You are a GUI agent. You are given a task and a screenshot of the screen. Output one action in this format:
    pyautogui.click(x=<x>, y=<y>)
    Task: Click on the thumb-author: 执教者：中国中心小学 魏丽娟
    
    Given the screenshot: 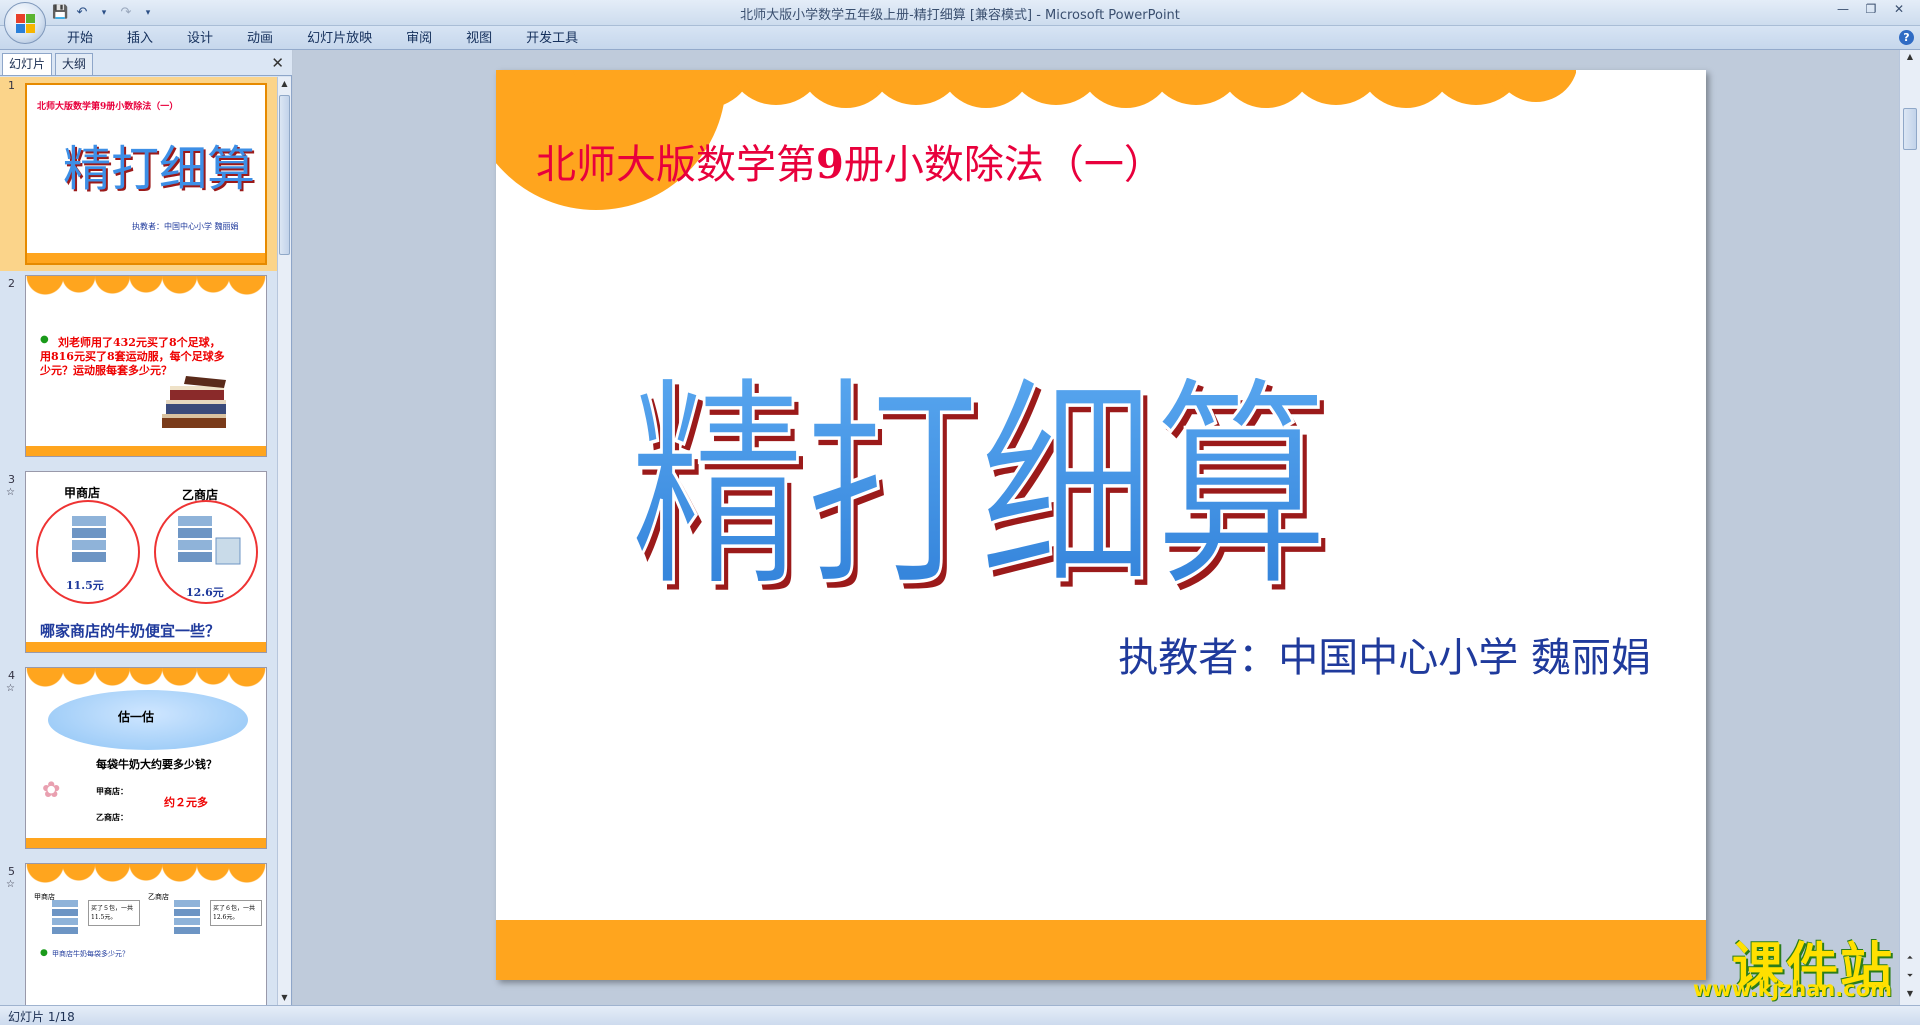 What is the action you would take?
    pyautogui.click(x=185, y=226)
    